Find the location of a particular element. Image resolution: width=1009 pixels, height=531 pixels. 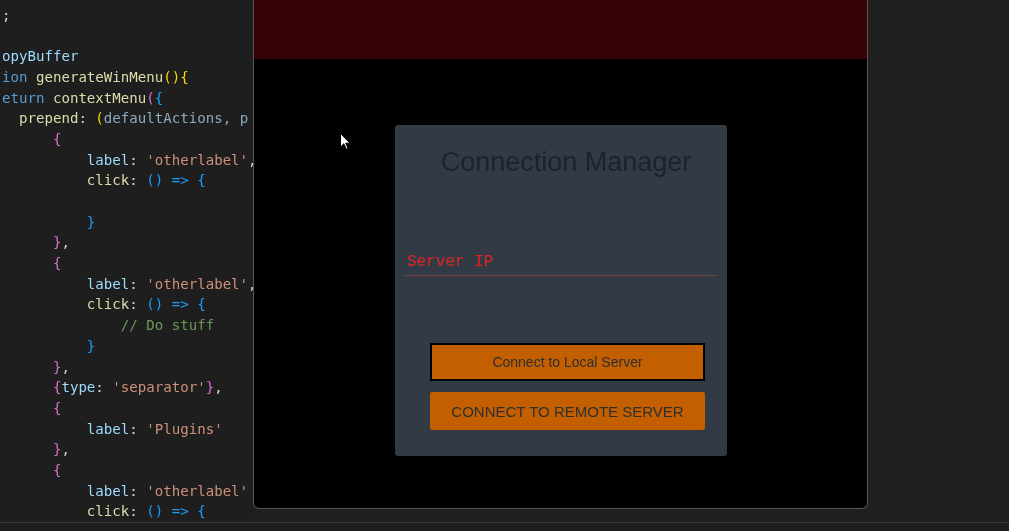

code-line: label: 'otherlabel' is located at coordinates (167, 491).